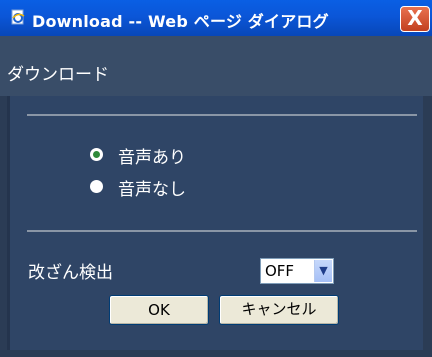 Image resolution: width=432 pixels, height=357 pixels. What do you see at coordinates (297, 271) in the screenshot?
I see `tamper-detection-select: OFF ▼` at bounding box center [297, 271].